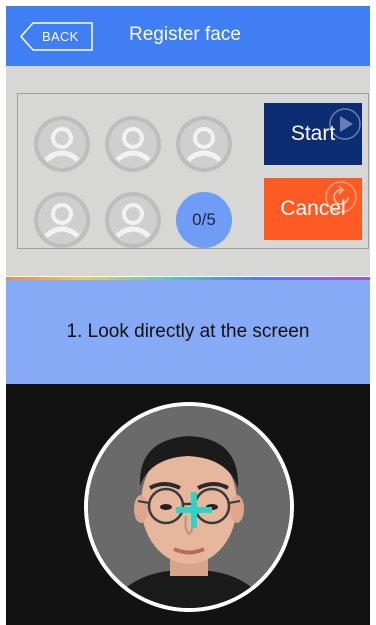 The width and height of the screenshot is (376, 625). I want to click on cancel-label: Cancel, so click(313, 208).